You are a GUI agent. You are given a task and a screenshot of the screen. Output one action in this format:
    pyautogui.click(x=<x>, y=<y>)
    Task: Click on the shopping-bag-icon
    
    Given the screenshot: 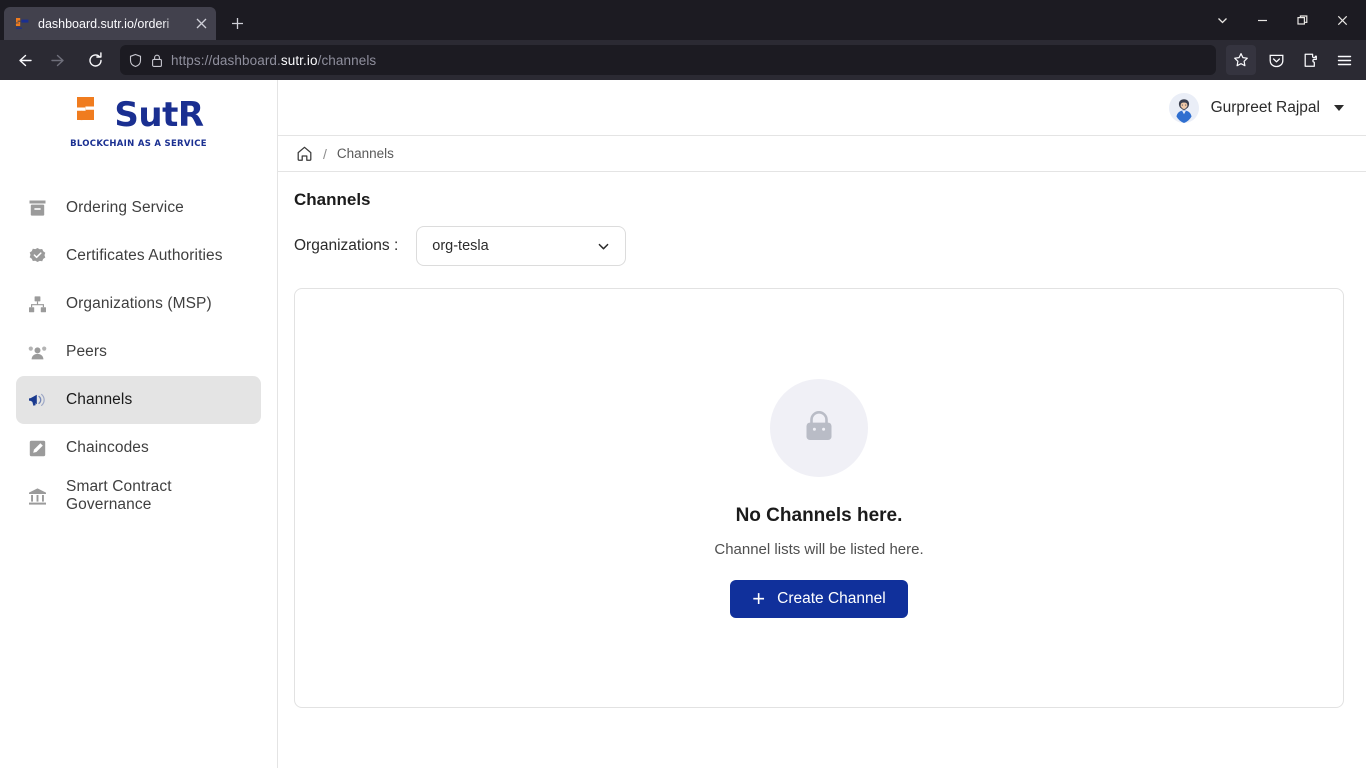 What is the action you would take?
    pyautogui.click(x=819, y=428)
    